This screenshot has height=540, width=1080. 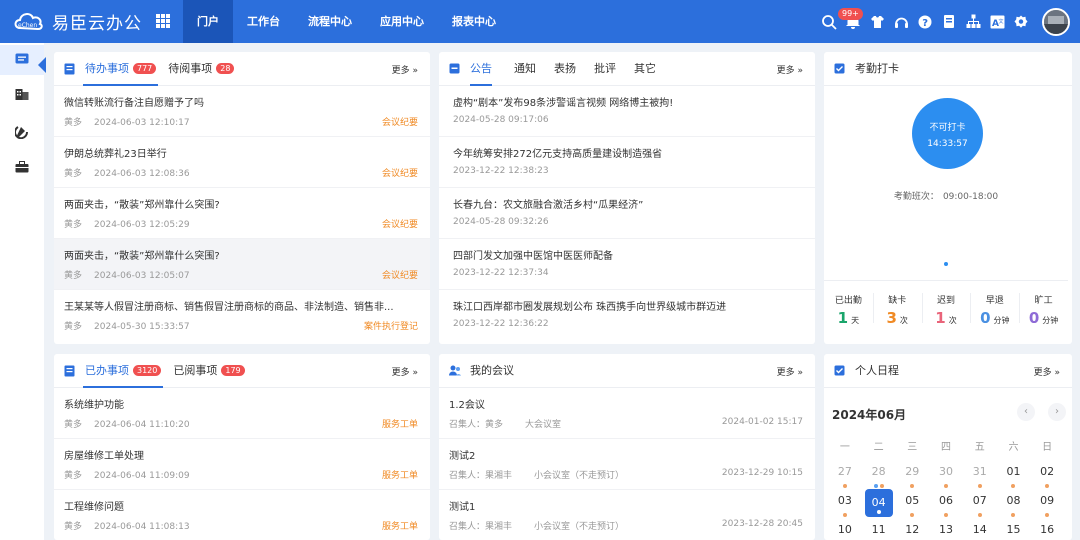 I want to click on calendar-day-today: 04, so click(x=879, y=503).